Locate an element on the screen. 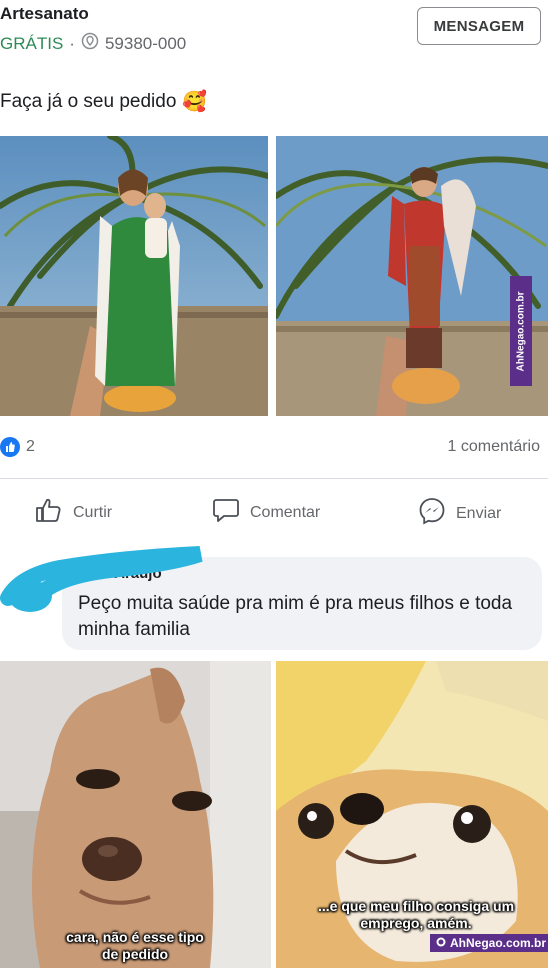 The width and height of the screenshot is (548, 968). post-text-label: Faça já o seu pedido is located at coordinates (88, 101).